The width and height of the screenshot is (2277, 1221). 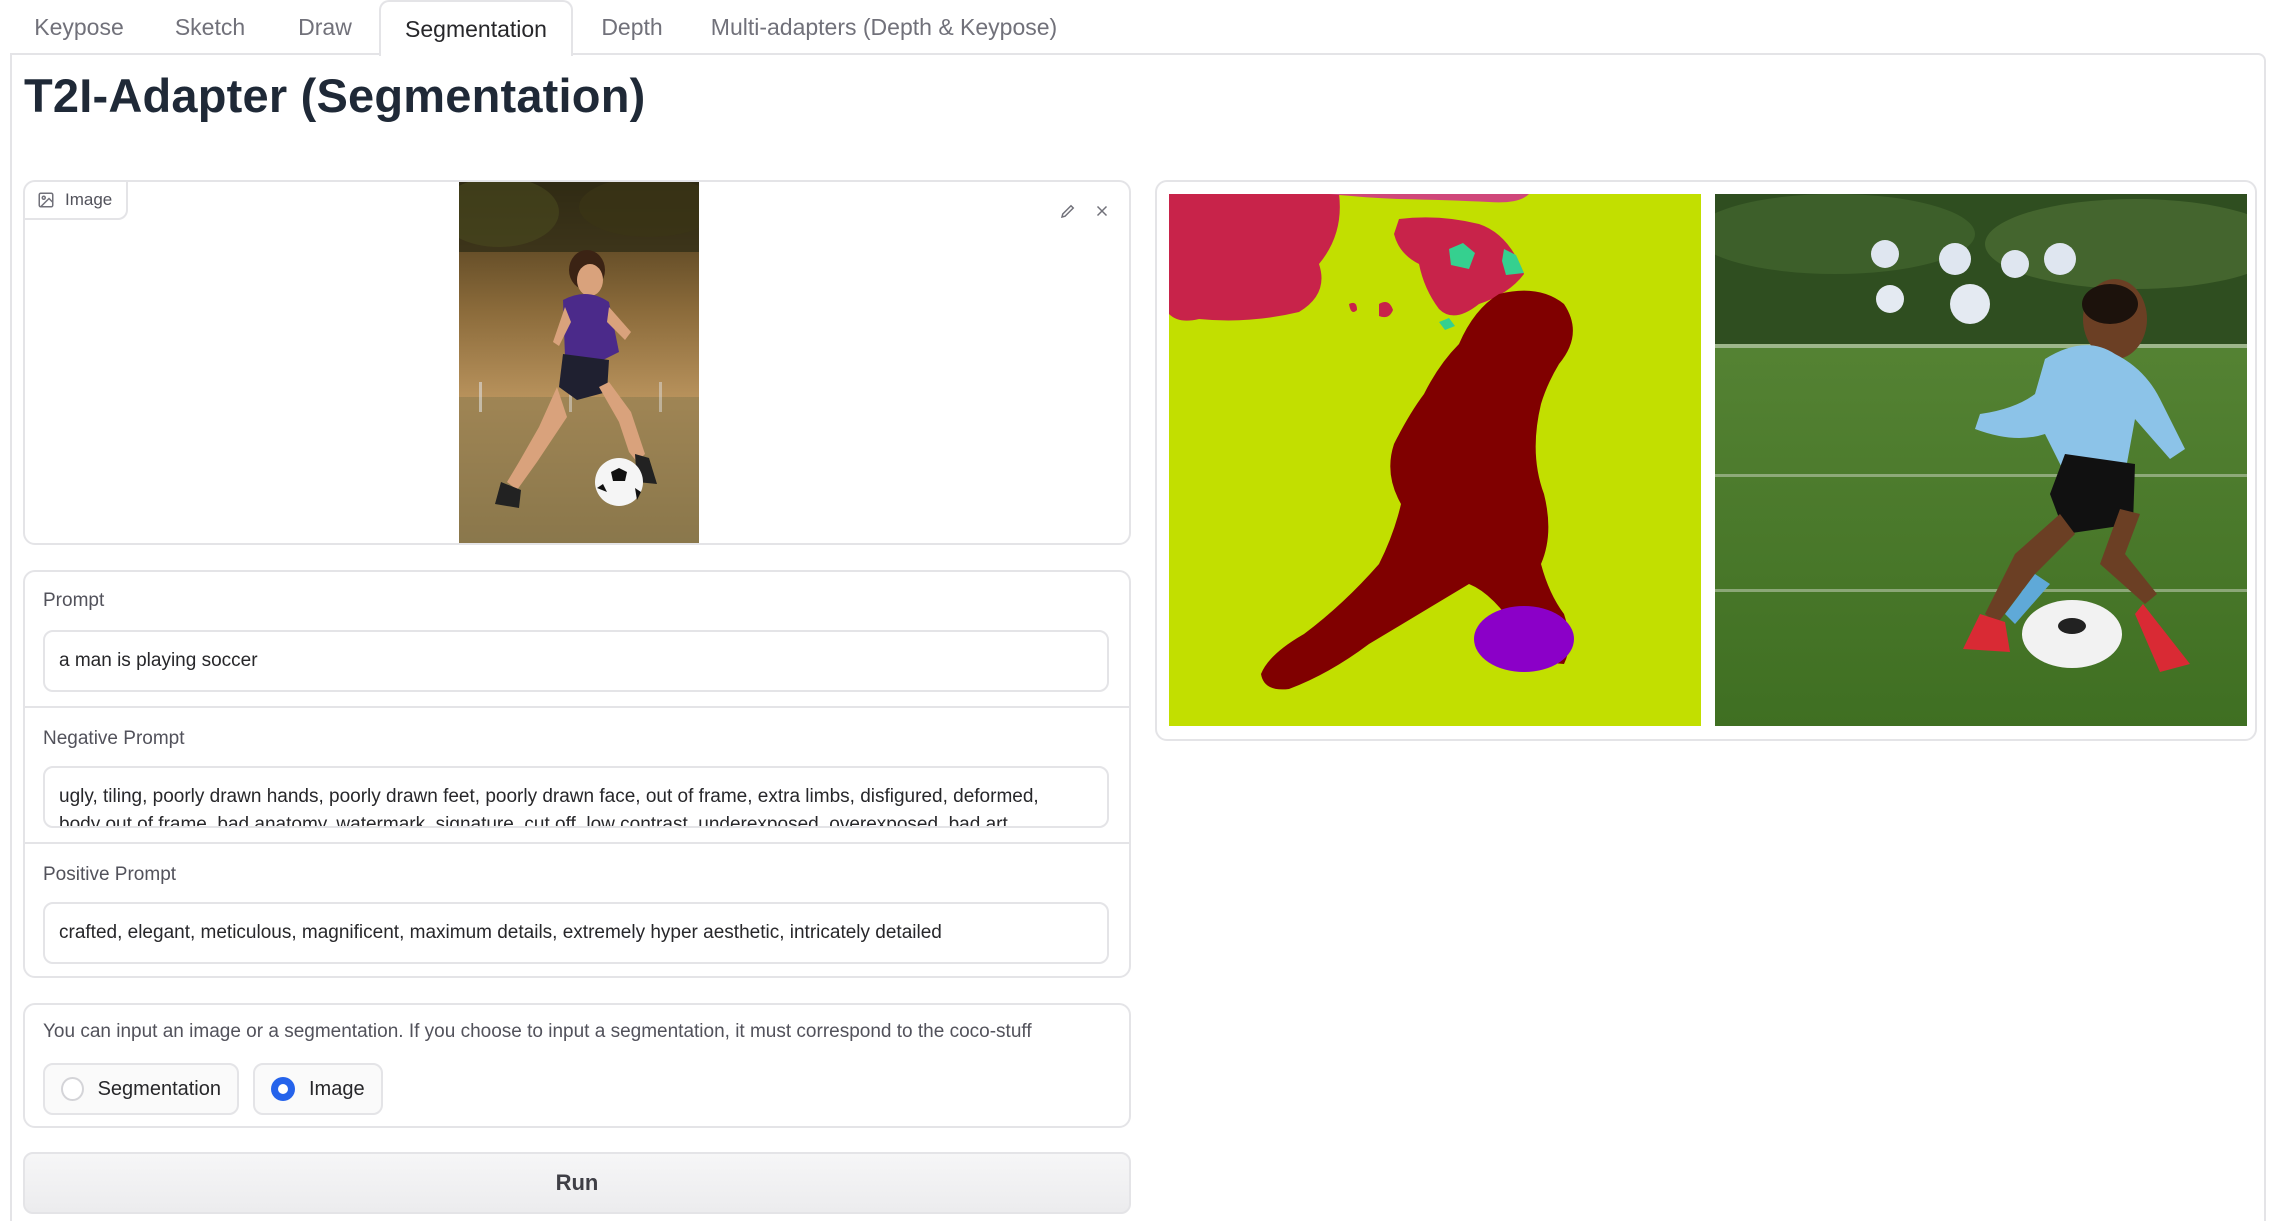 What do you see at coordinates (72, 1089) in the screenshot?
I see `radio-button-unchecked` at bounding box center [72, 1089].